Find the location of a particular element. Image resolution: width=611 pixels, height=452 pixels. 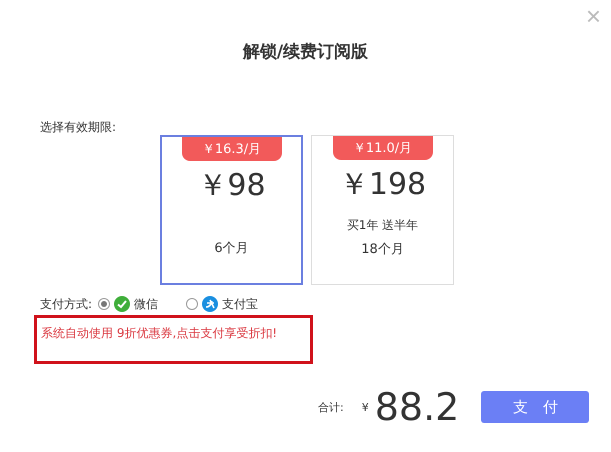

total-amount: 88.2 is located at coordinates (417, 407).